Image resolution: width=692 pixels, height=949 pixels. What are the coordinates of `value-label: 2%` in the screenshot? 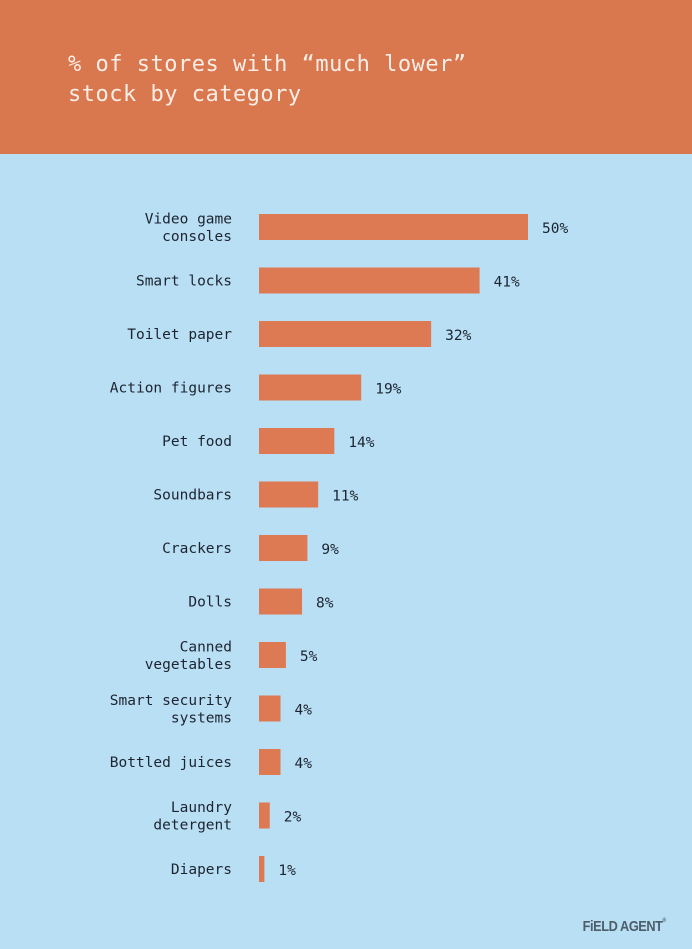 It's located at (293, 818).